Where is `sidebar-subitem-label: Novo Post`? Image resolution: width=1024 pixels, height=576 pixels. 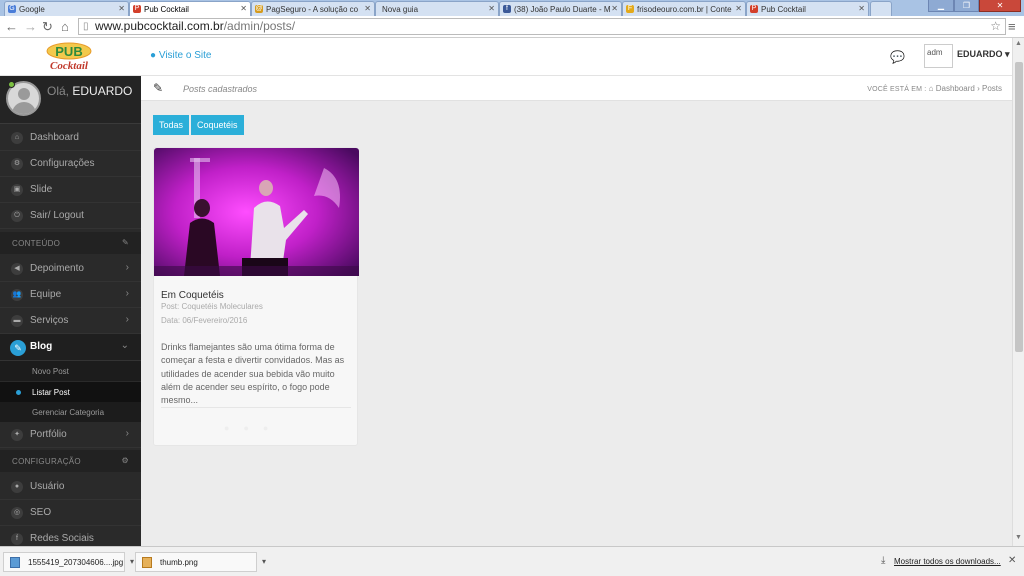
sidebar-subitem-label: Novo Post is located at coordinates (50, 371).